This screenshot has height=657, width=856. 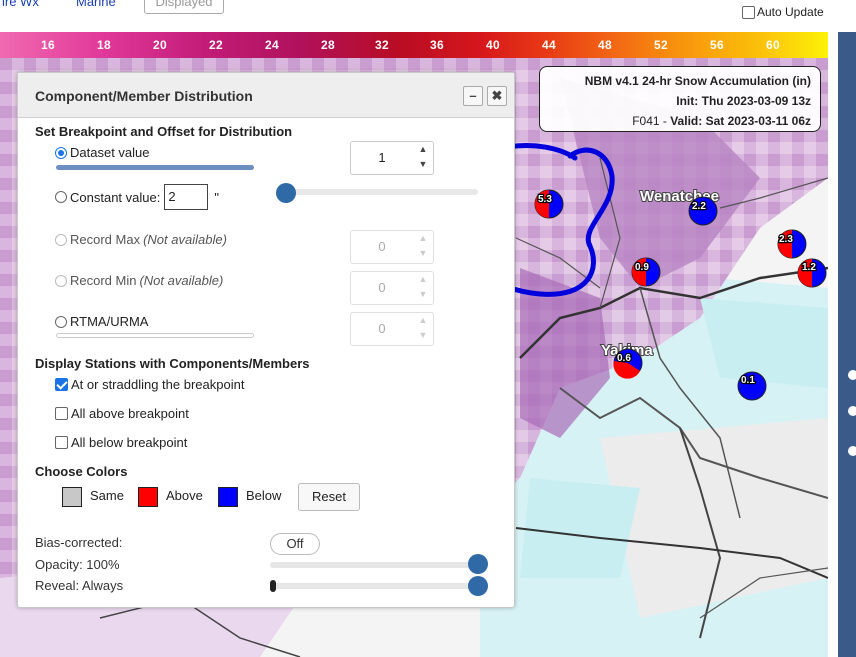 I want to click on record-min-spinner: 0 ▲ ▼, so click(x=392, y=288).